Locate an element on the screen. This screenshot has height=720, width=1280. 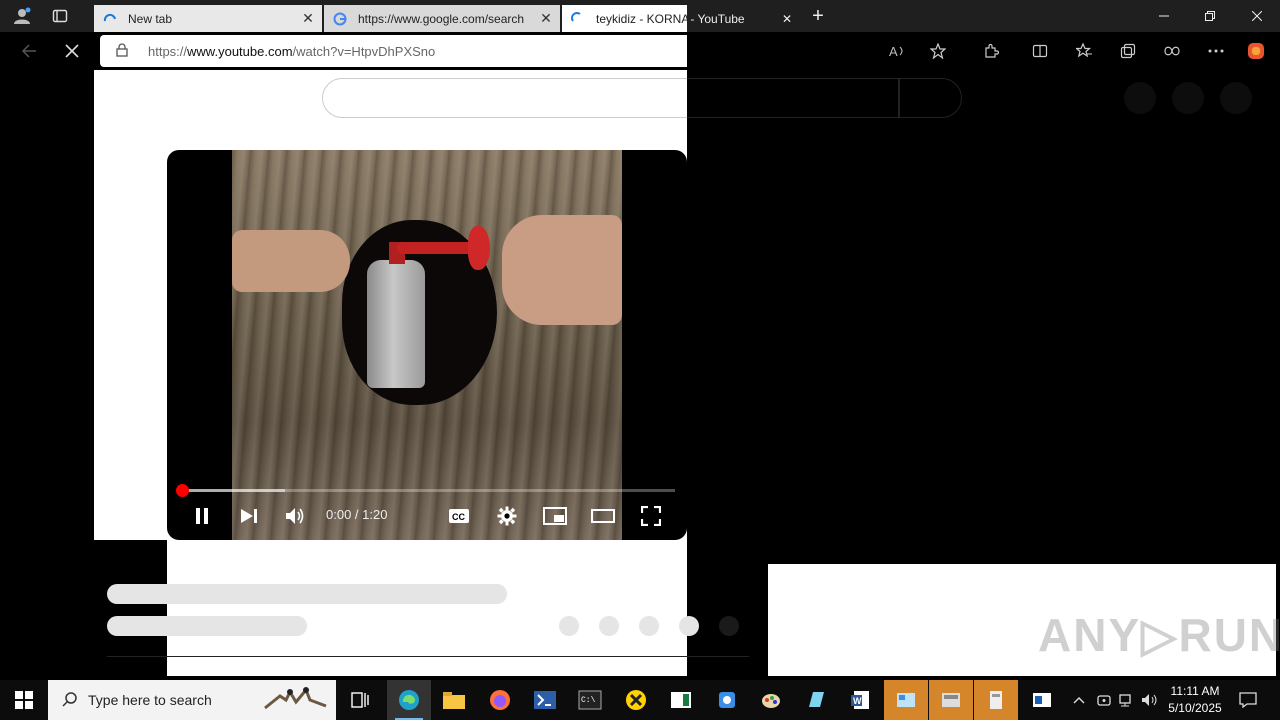
app-blue-icon is located at coordinates (727, 700).